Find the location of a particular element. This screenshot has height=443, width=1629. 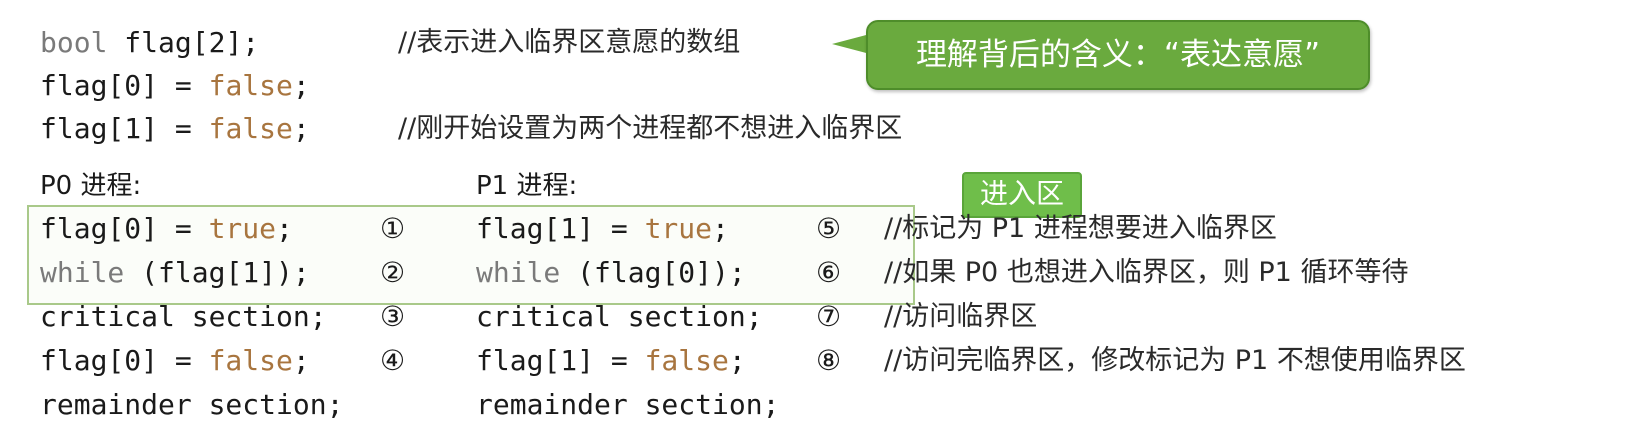

decl-line-2: flag[0] = false; is located at coordinates (175, 86).